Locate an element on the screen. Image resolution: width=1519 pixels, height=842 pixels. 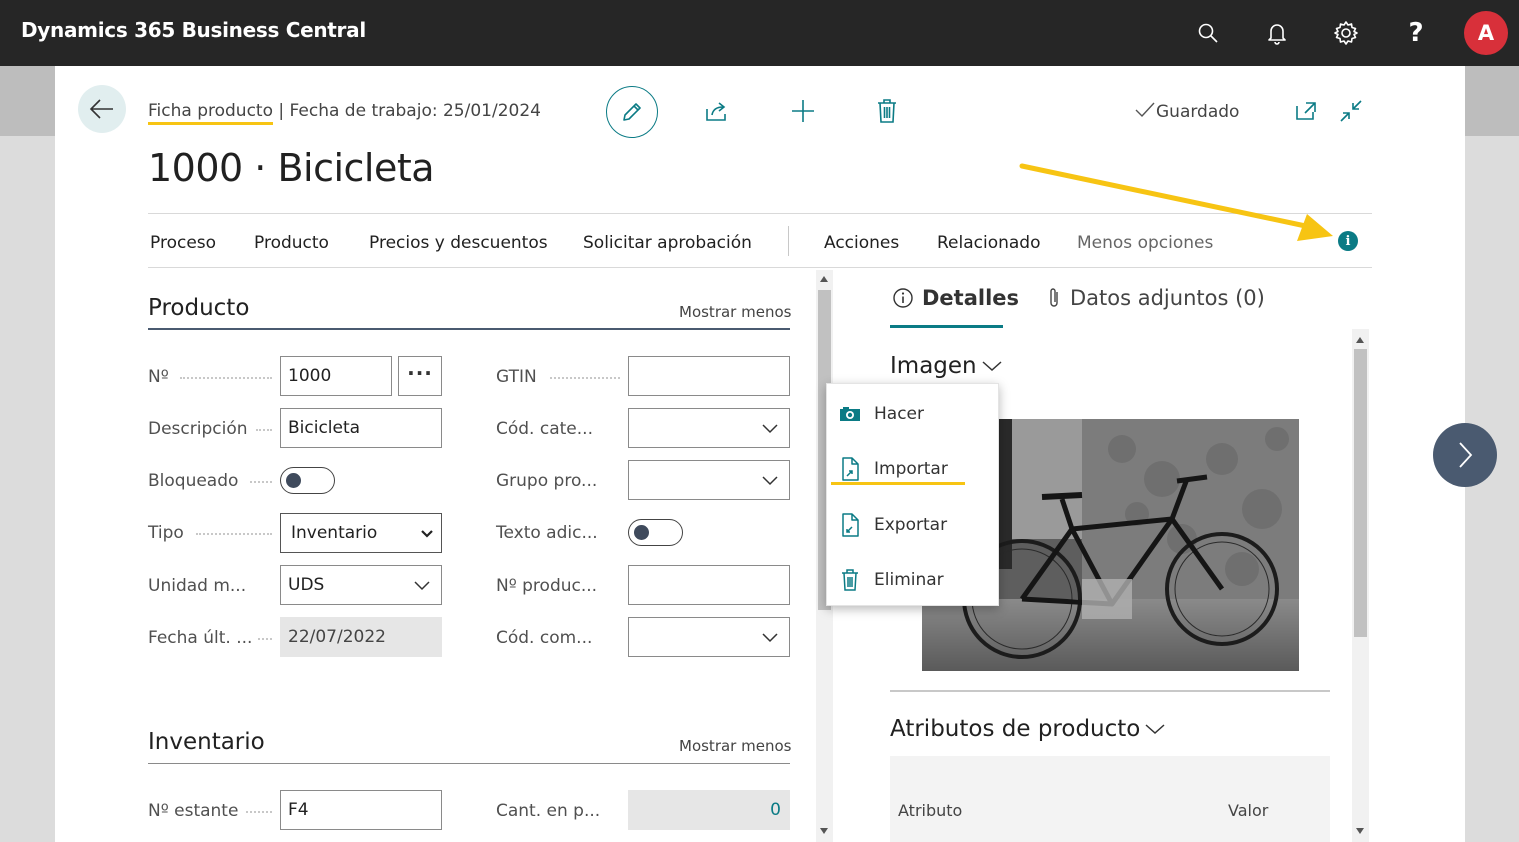
scrollbar-thumb is located at coordinates (1360, 493).